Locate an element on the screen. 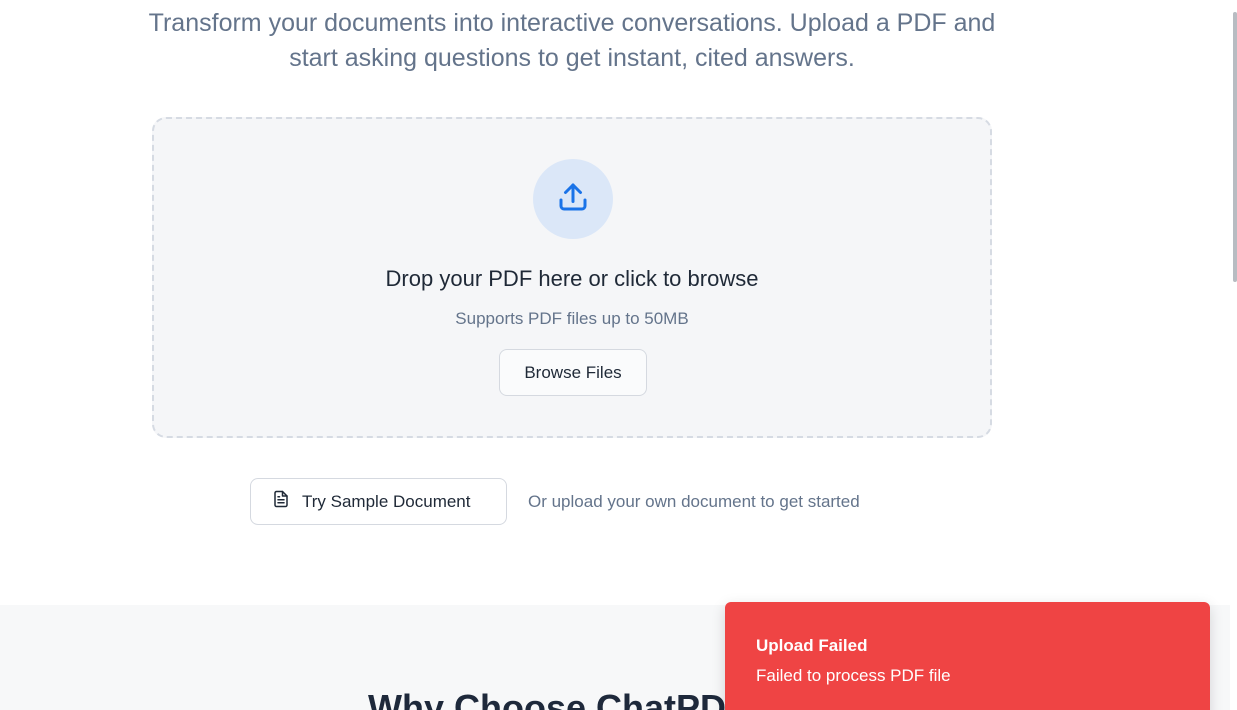  dropzone-title: Drop your PDF here or click to browse is located at coordinates (572, 278).